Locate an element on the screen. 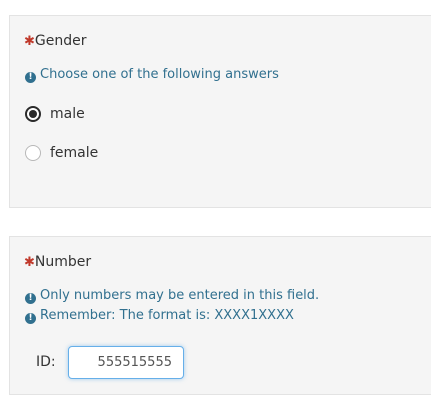  radio-button-male is located at coordinates (33, 114).